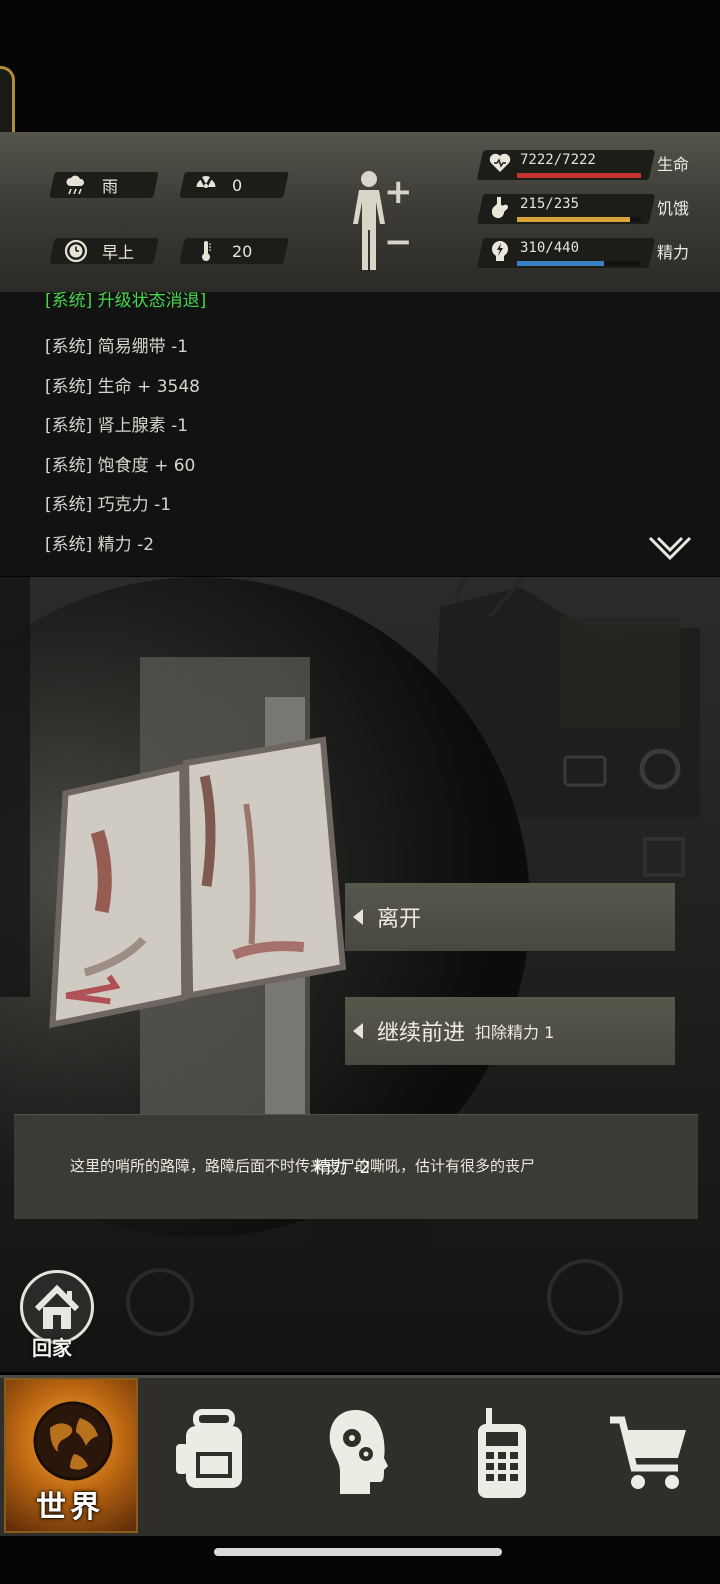 The height and width of the screenshot is (1584, 720). I want to click on clock-icon, so click(76, 251).